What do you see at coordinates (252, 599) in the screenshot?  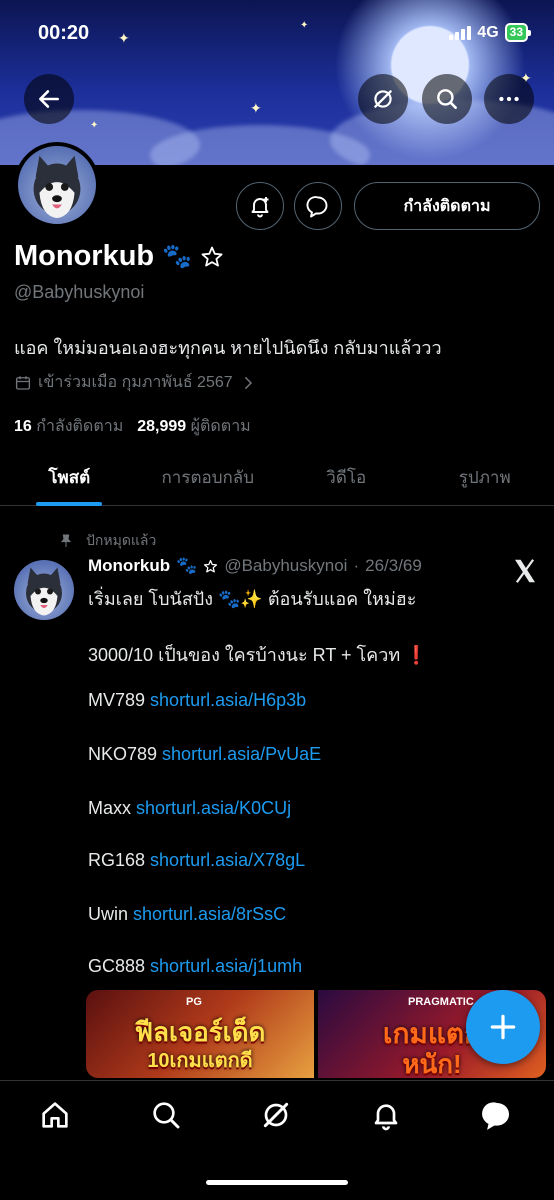 I see `post-line: เริ่มเลย โบนัสปัง 🐾✨ ต้อนรับแอค ใหม่ฮะ` at bounding box center [252, 599].